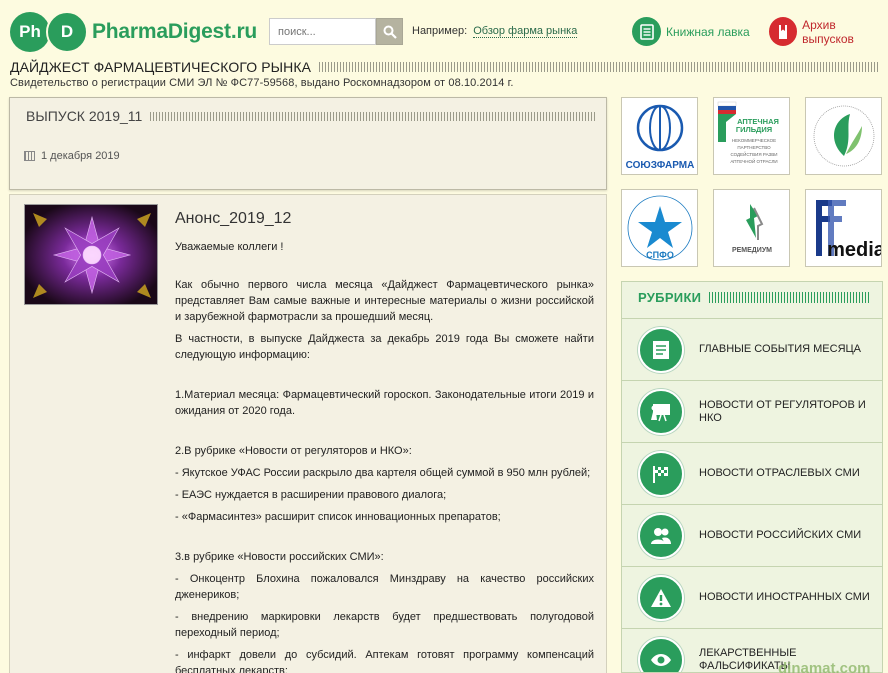 The image size is (888, 673). What do you see at coordinates (854, 250) in the screenshot?
I see `partner-label: media` at bounding box center [854, 250].